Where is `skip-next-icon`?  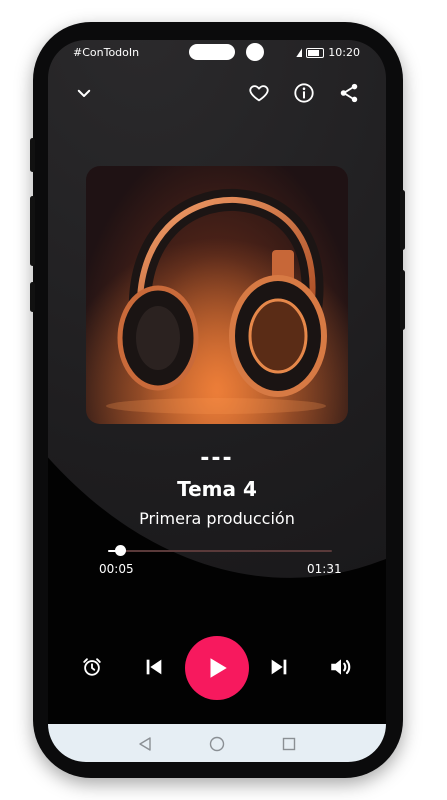 skip-next-icon is located at coordinates (279, 667).